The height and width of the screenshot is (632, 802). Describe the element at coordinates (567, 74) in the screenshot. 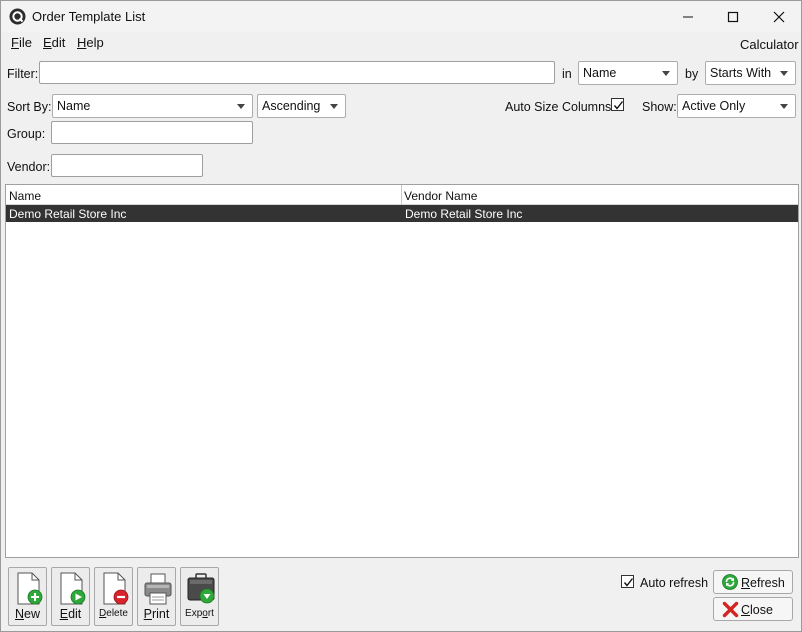

I see `filter-in-label: in` at that location.